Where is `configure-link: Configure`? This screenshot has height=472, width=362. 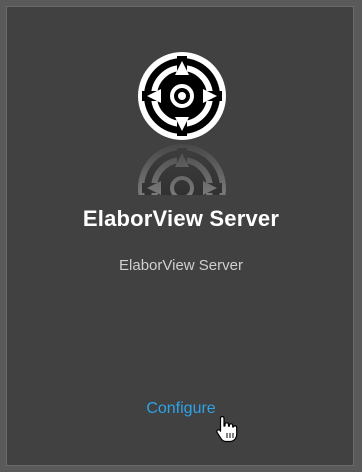
configure-link: Configure is located at coordinates (181, 409).